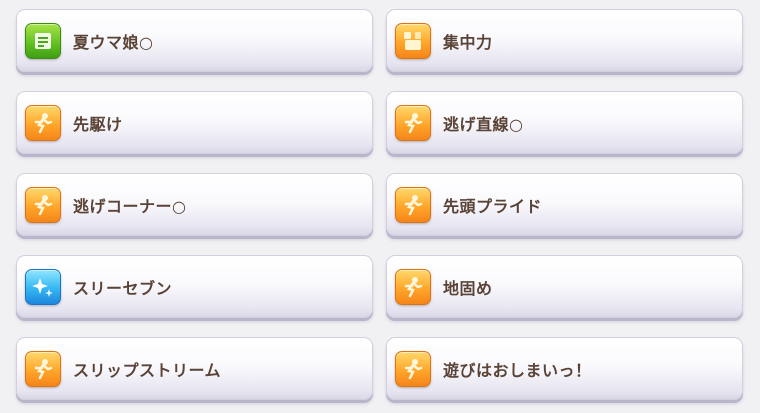 The image size is (760, 413). Describe the element at coordinates (517, 370) in the screenshot. I see `skill-label: 遊びはおしまいっ！` at that location.